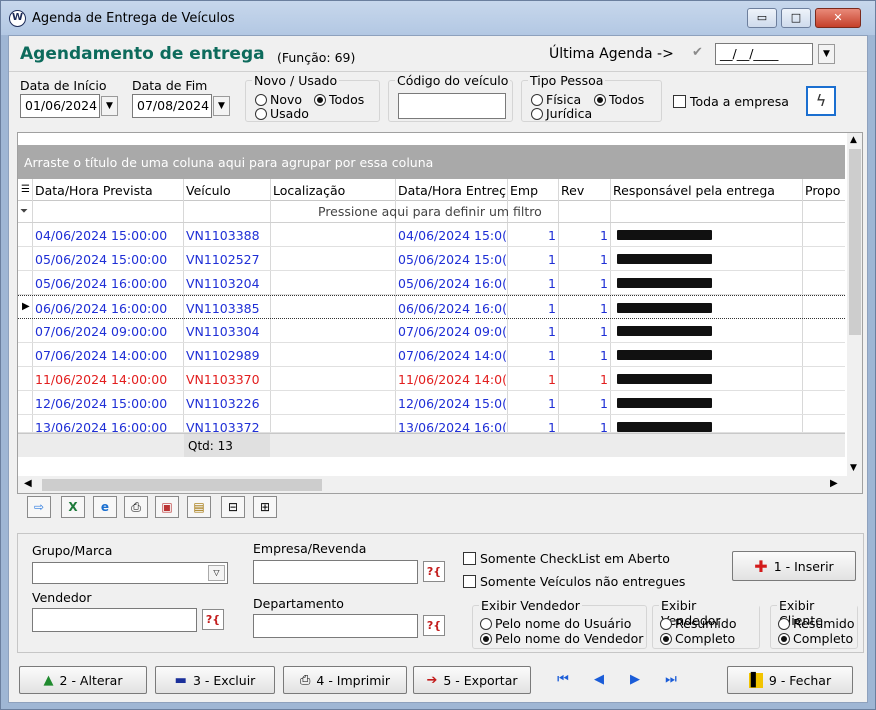 The image size is (876, 710). What do you see at coordinates (555, 623) in the screenshot?
I see `radio-nome-usuario: Pelo nome do Usuário` at bounding box center [555, 623].